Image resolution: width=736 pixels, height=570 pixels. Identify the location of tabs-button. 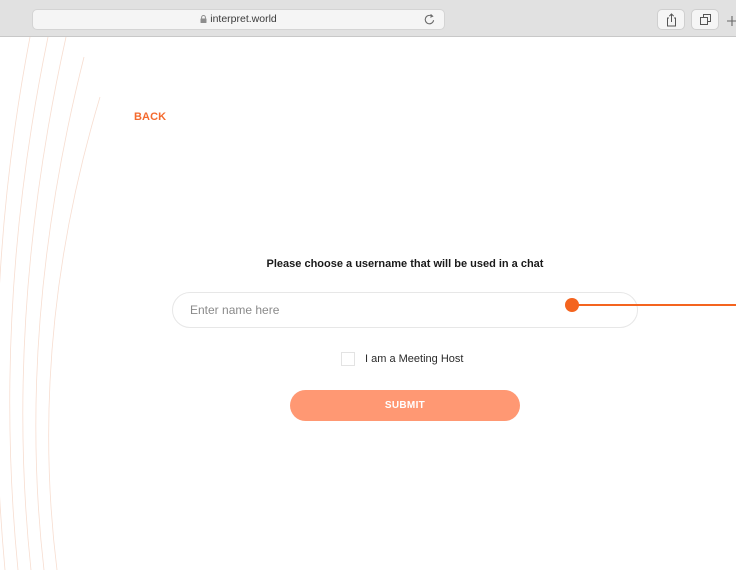
(705, 19).